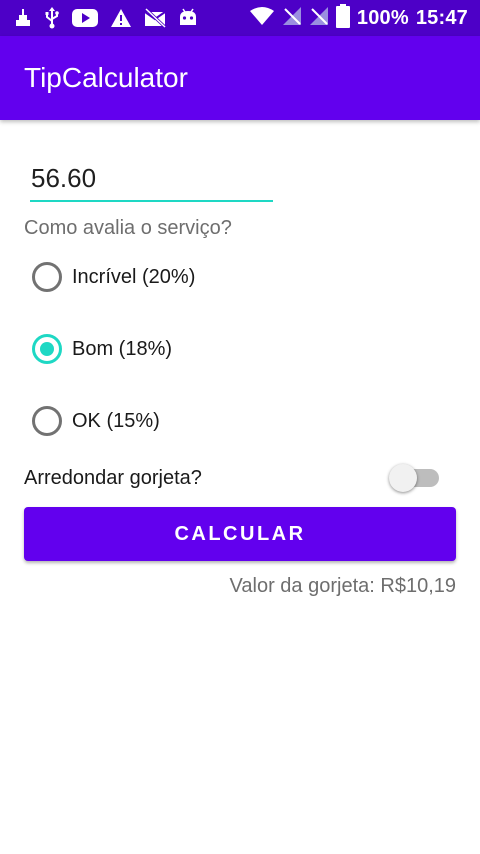 The height and width of the screenshot is (854, 480). I want to click on cost-of-service-input, so click(151, 179).